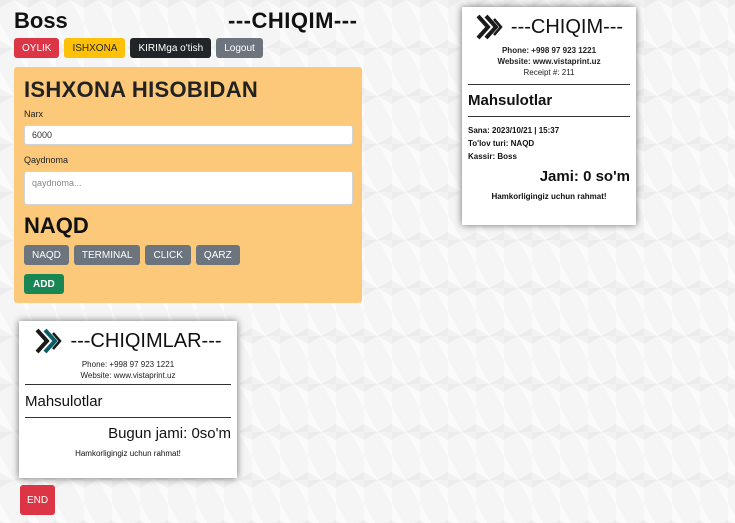  I want to click on daily-receipt-section-title: Mahsulotlar, so click(64, 401).